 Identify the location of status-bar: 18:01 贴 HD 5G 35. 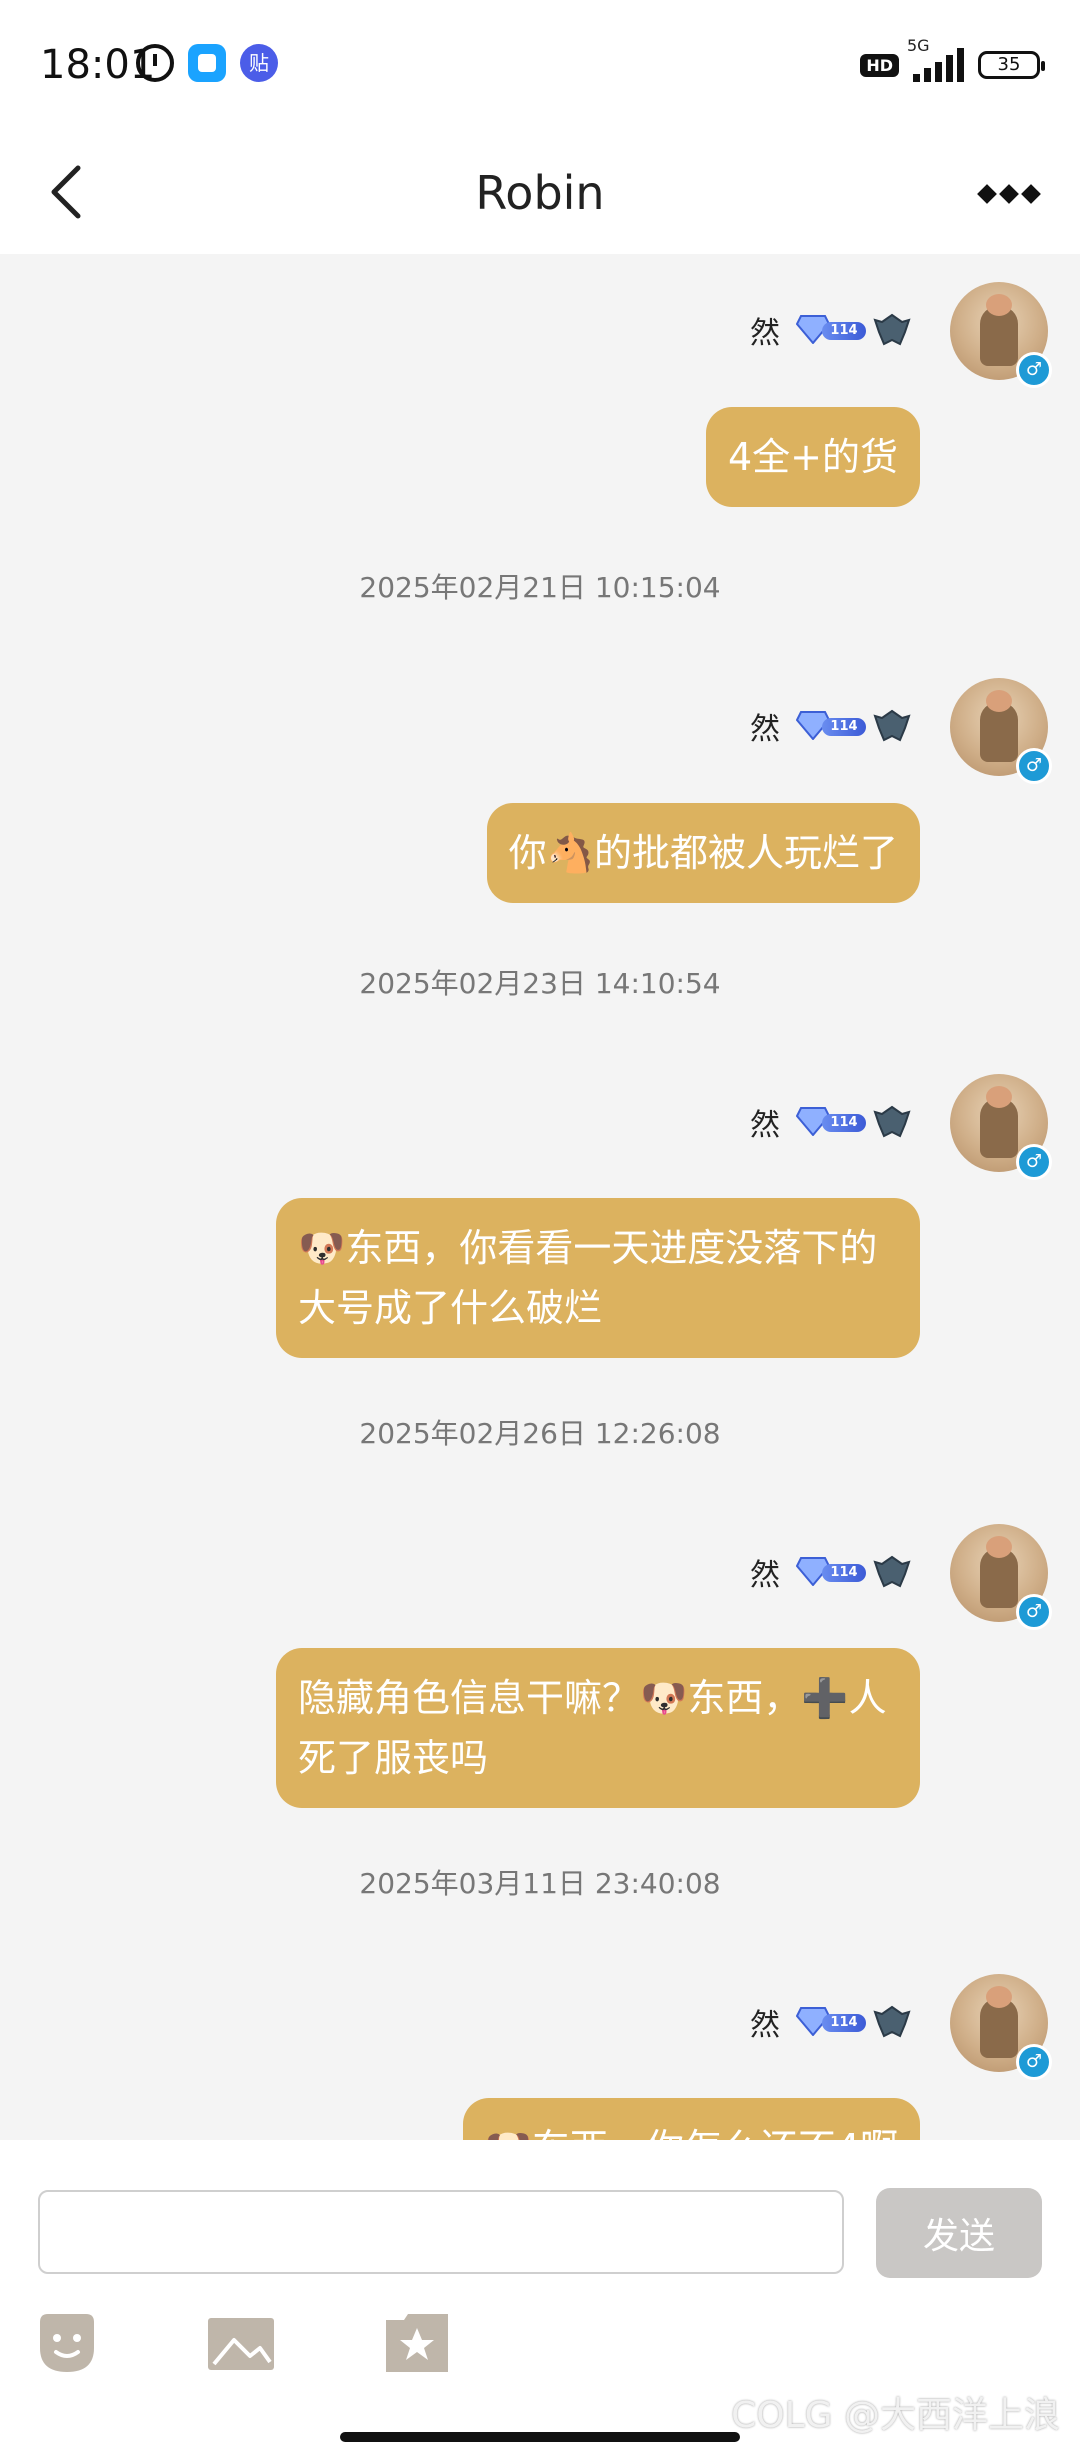
(540, 65).